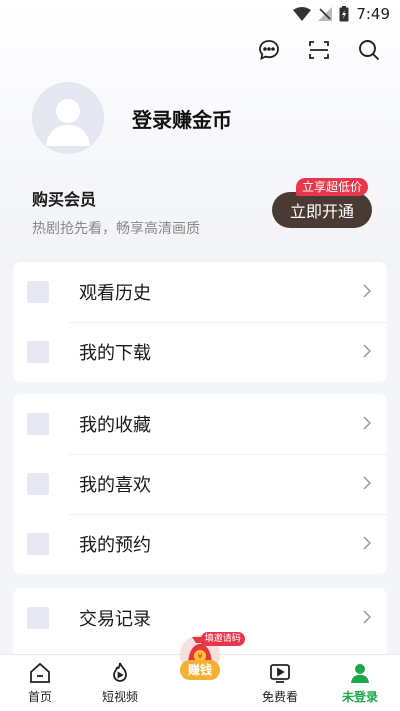  I want to click on menu-item-history: 观看历史, so click(200, 292).